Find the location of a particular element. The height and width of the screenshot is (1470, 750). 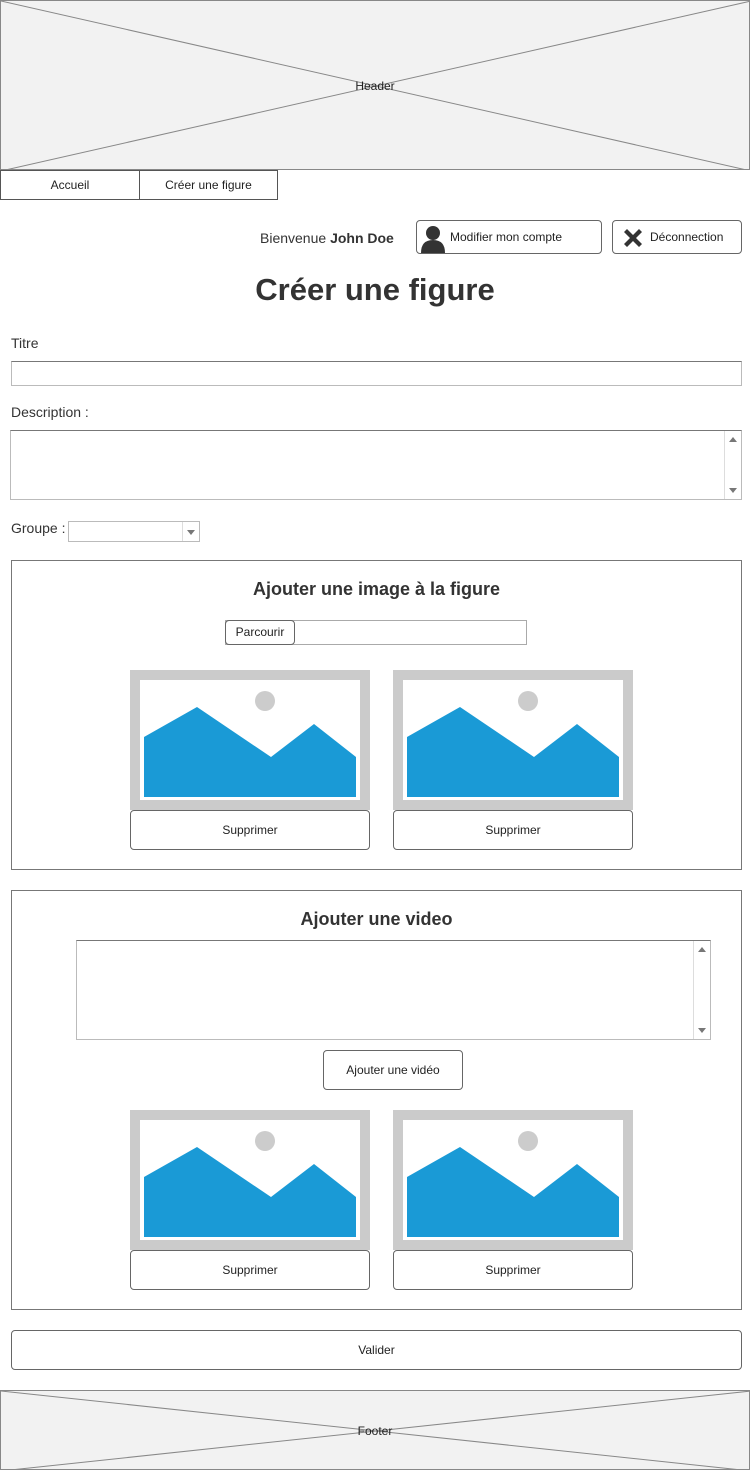

welcome-prefix: Bienvenue is located at coordinates (293, 238).